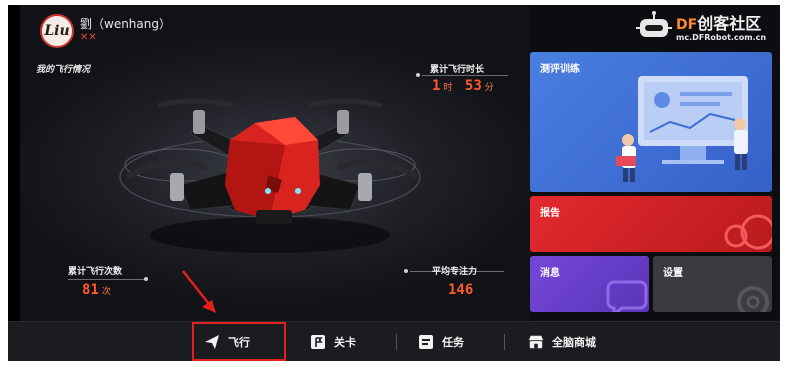 This screenshot has width=786, height=367. What do you see at coordinates (106, 292) in the screenshot?
I see `count-unit: 次` at bounding box center [106, 292].